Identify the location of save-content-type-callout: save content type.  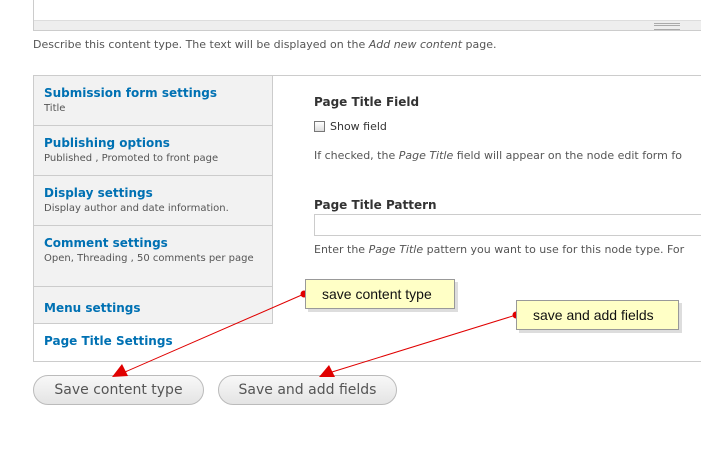
(380, 294).